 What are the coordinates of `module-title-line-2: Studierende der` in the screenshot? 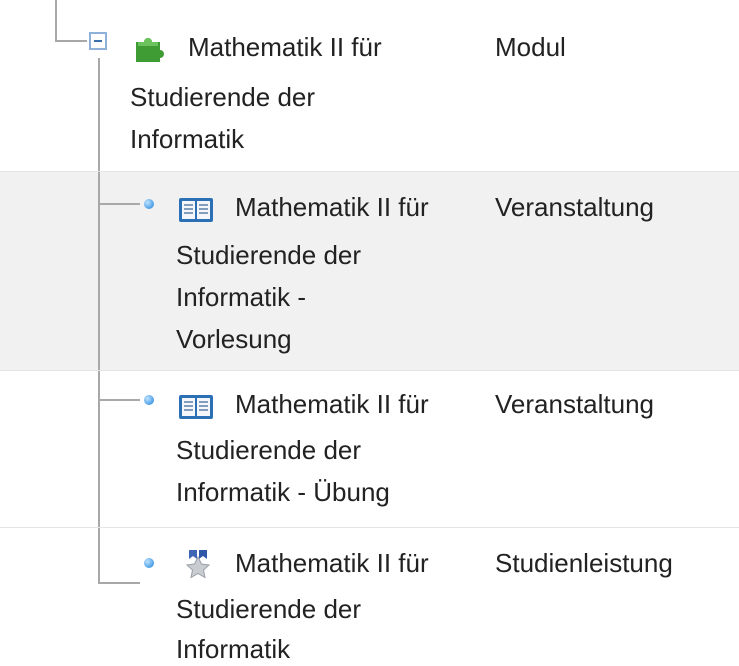 It's located at (222, 97).